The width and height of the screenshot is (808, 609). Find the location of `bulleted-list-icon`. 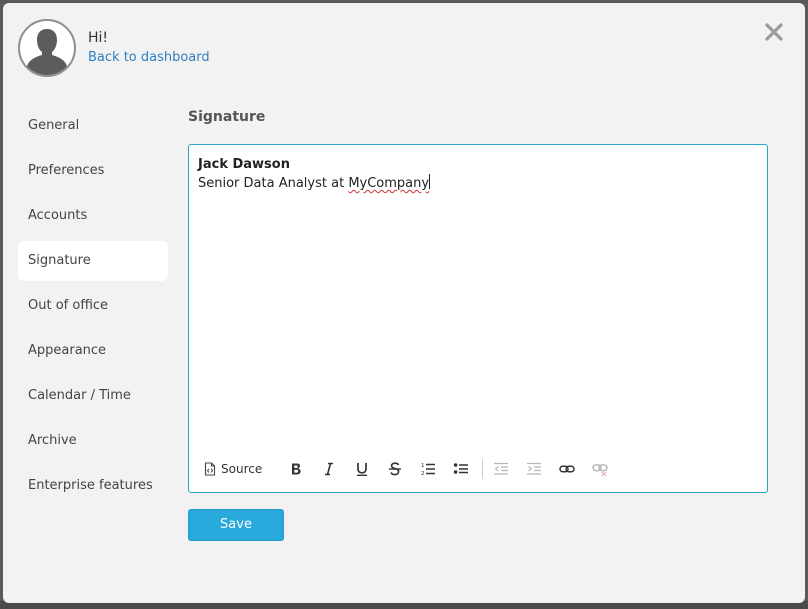

bulleted-list-icon is located at coordinates (461, 468).